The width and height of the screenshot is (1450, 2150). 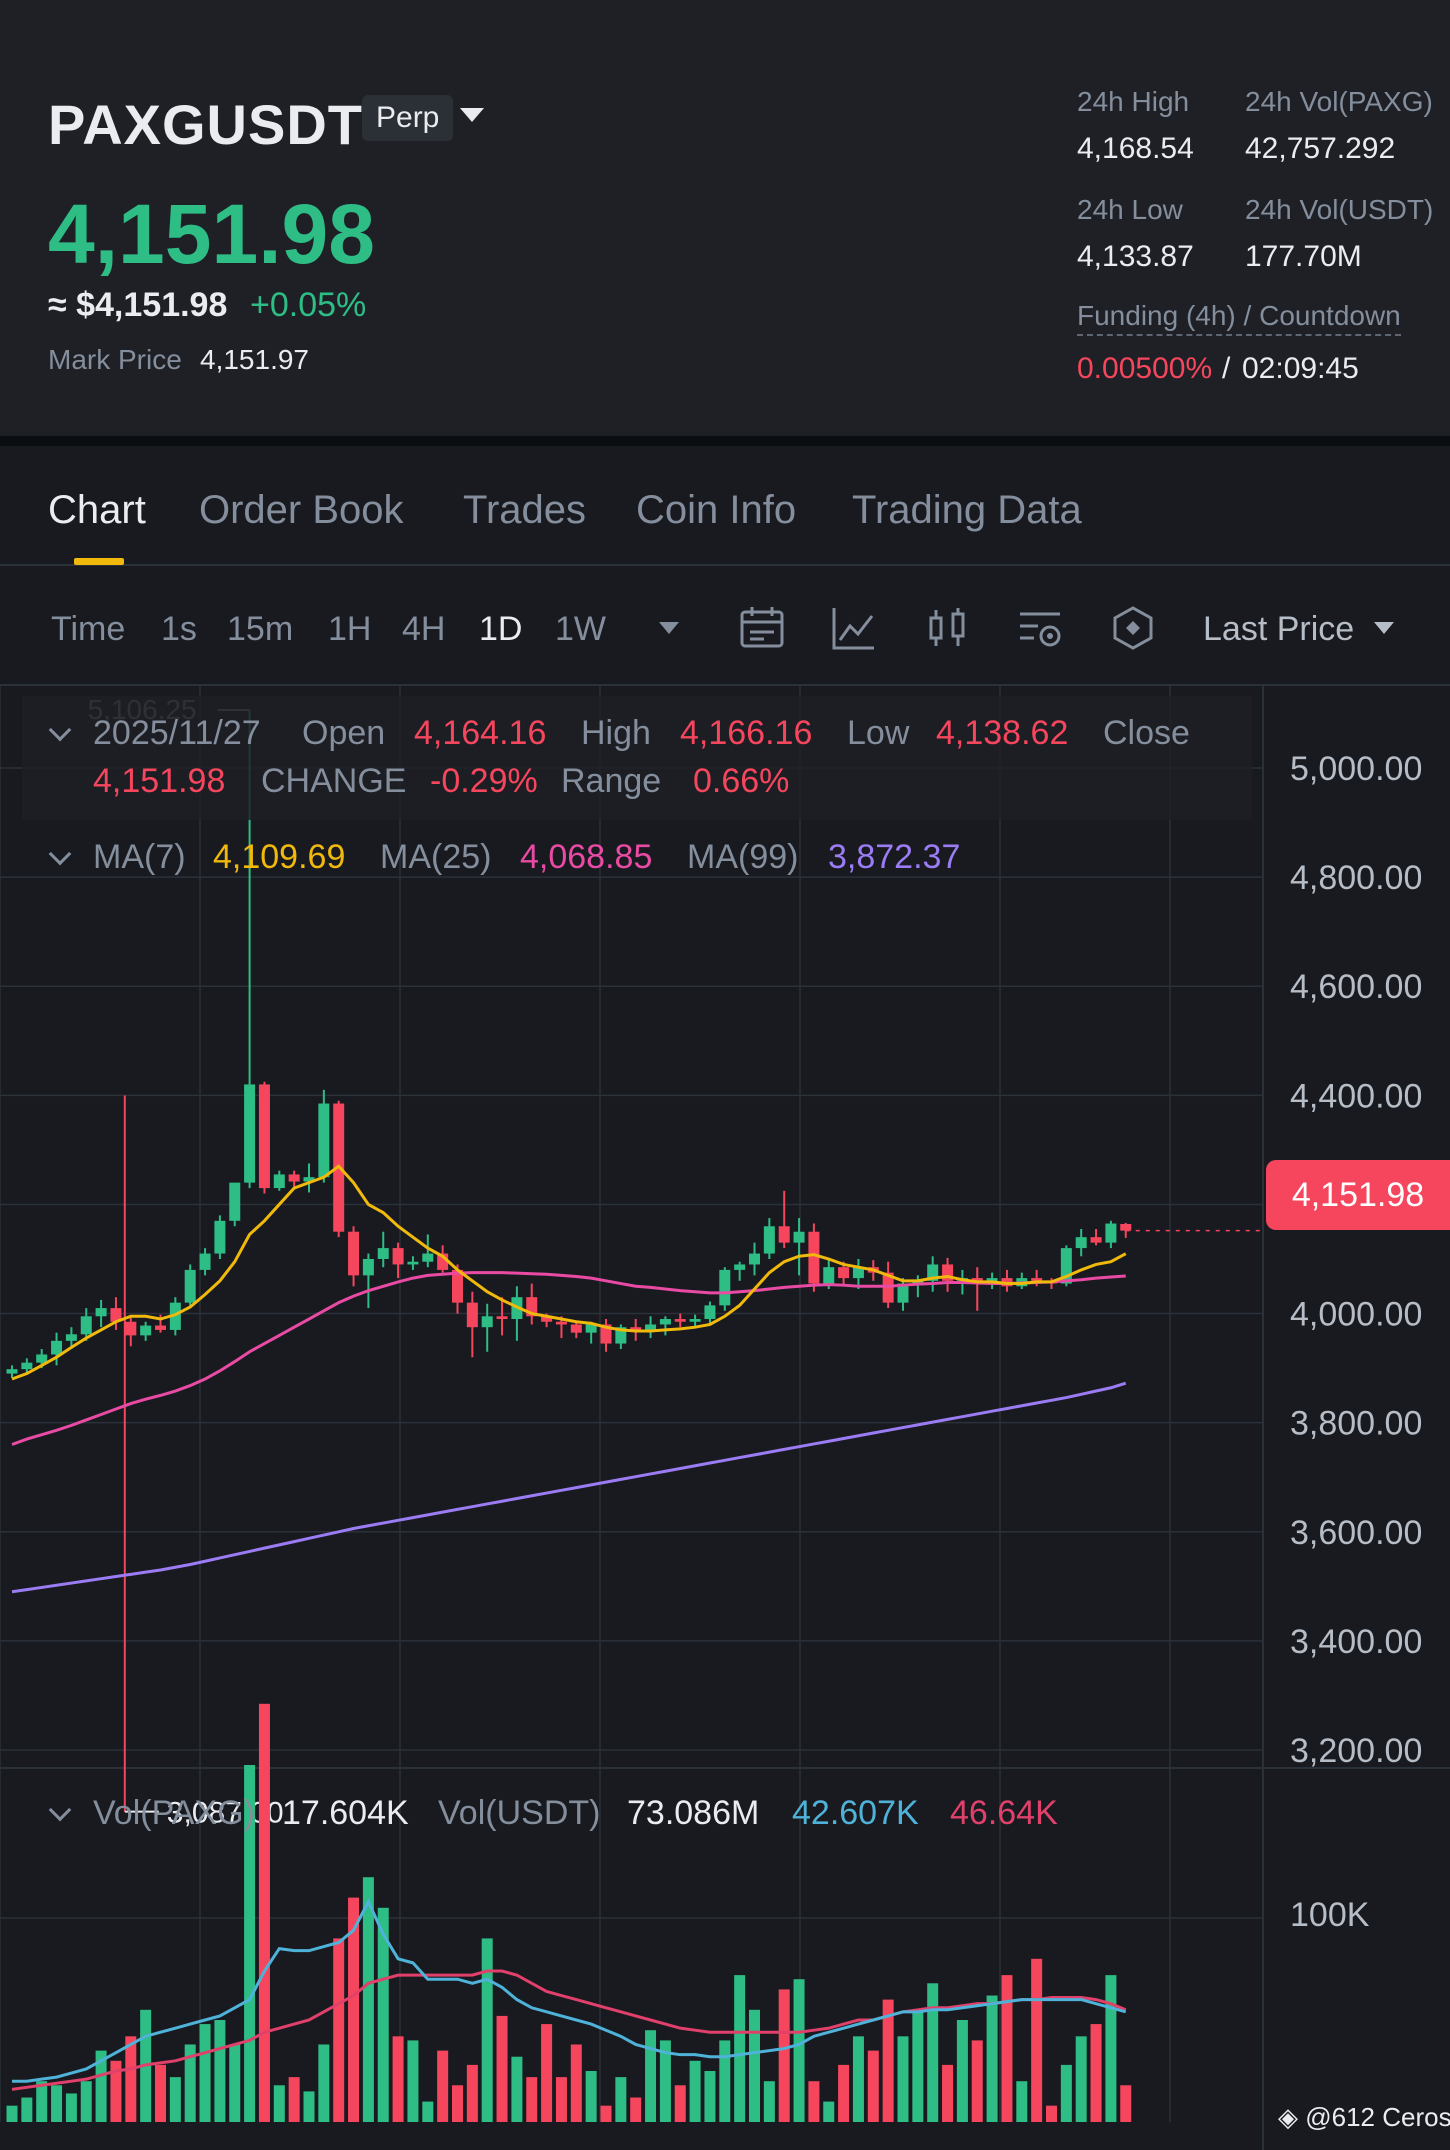 I want to click on funding-label: Funding (4h) / Countdown, so click(x=1239, y=318).